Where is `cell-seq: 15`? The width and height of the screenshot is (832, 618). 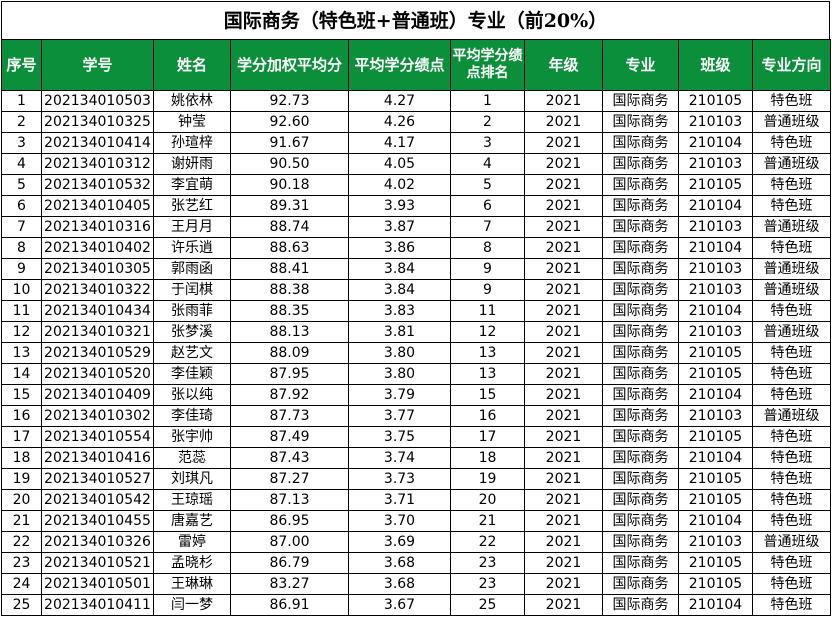 cell-seq: 15 is located at coordinates (21, 395).